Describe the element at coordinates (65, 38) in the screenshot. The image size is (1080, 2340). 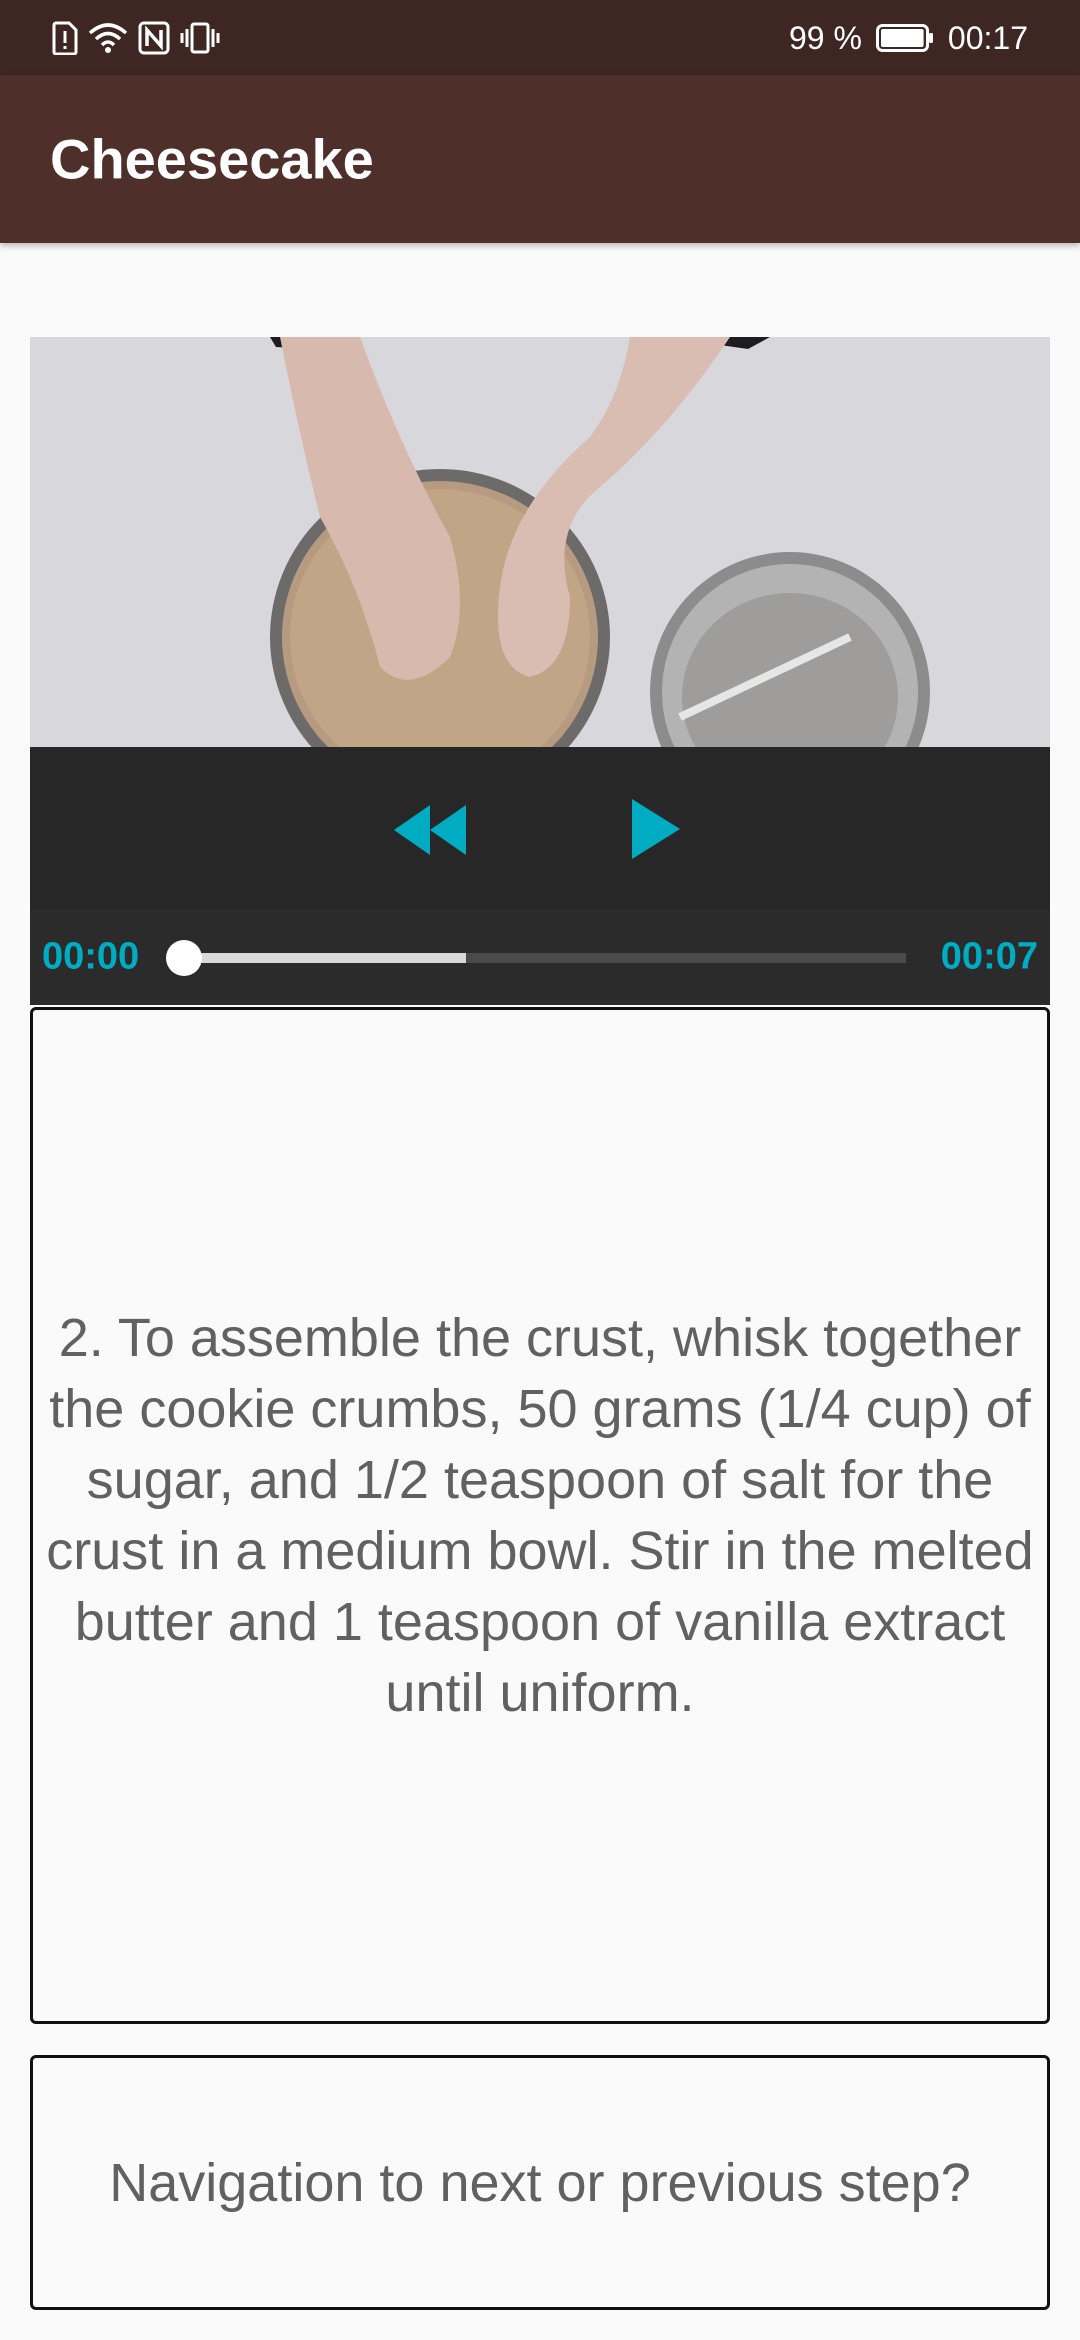
I see `sim-alert-icon` at that location.